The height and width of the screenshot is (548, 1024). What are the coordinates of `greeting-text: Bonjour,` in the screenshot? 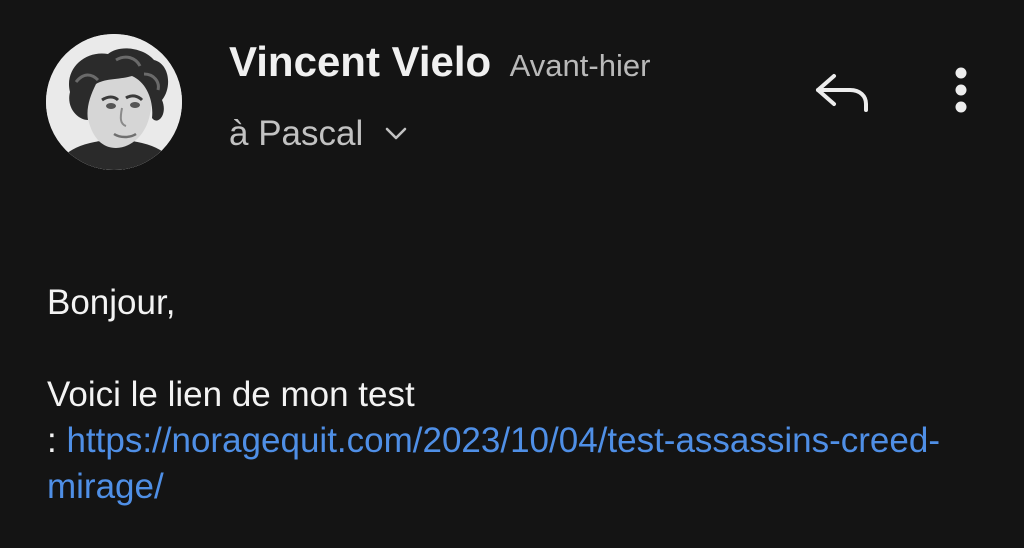 It's located at (111, 302).